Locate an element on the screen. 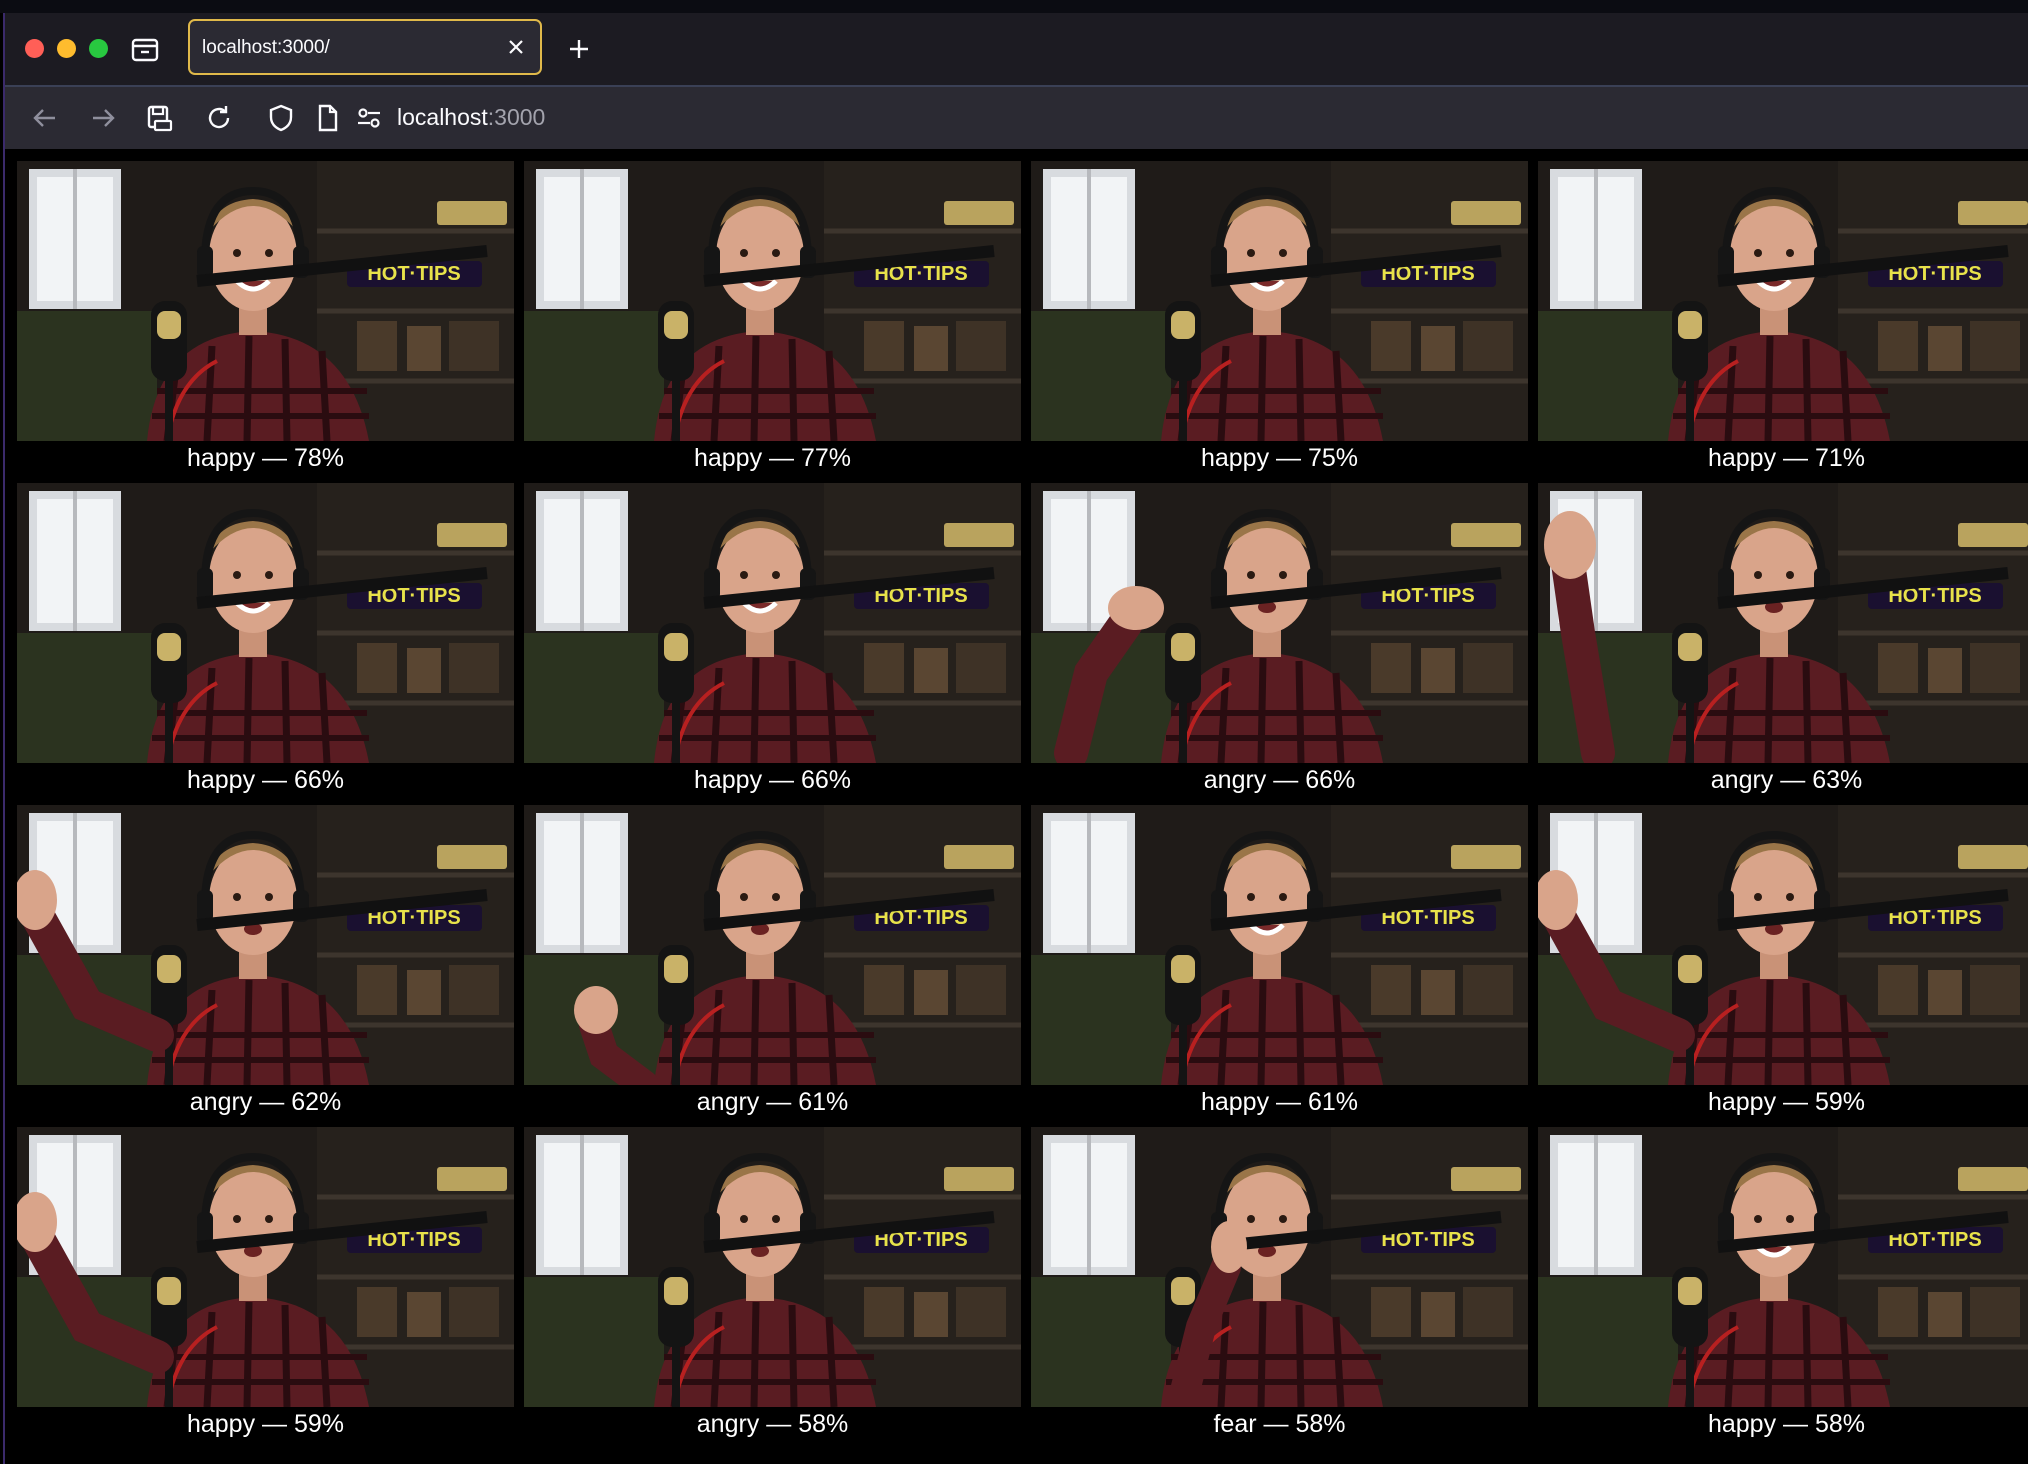 Image resolution: width=2028 pixels, height=1464 pixels. save-page-icon is located at coordinates (159, 118).